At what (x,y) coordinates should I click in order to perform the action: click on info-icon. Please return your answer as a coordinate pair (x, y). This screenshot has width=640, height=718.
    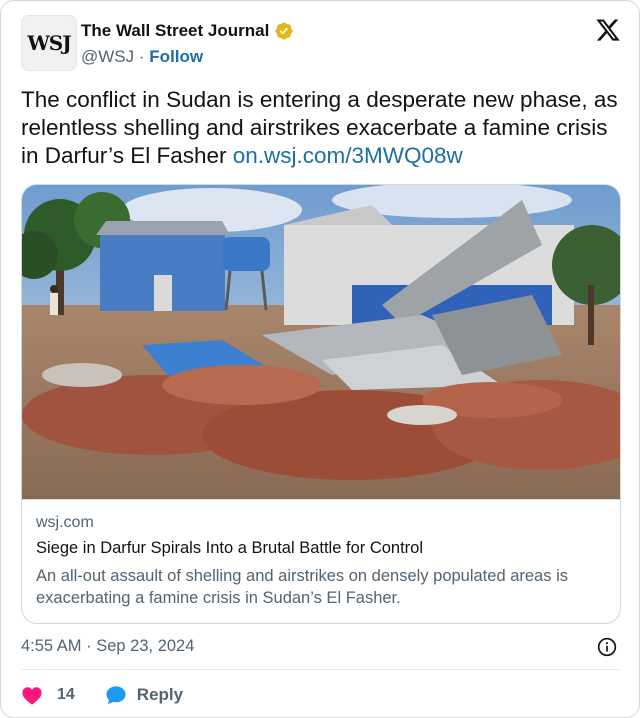
    Looking at the image, I should click on (607, 647).